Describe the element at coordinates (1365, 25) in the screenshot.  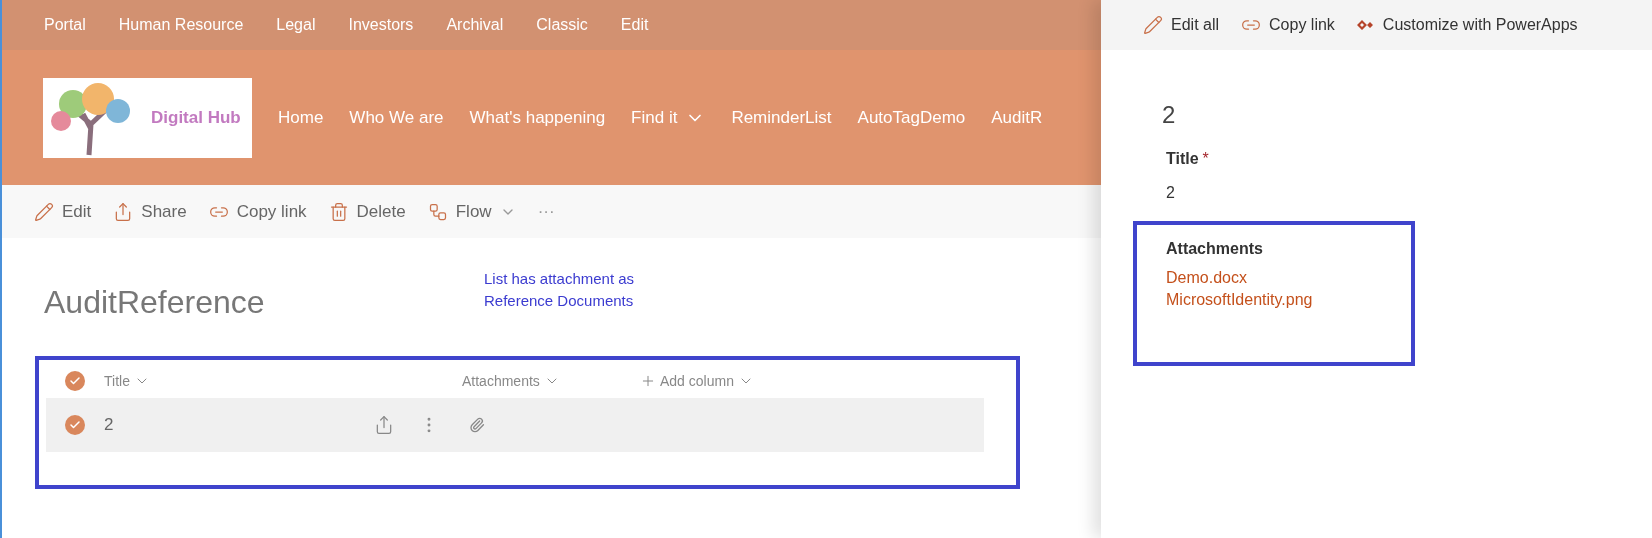
I see `diamonds-icon` at that location.